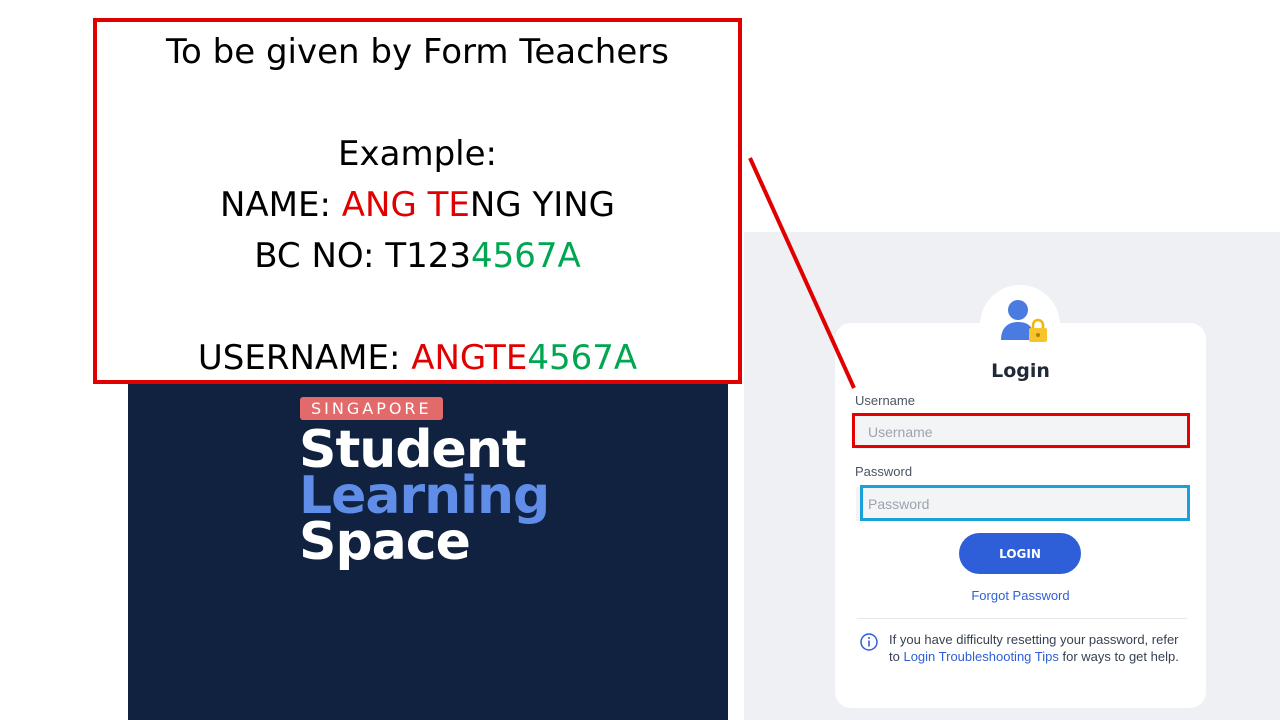 The height and width of the screenshot is (720, 1280). What do you see at coordinates (1022, 432) in the screenshot?
I see `username-input` at bounding box center [1022, 432].